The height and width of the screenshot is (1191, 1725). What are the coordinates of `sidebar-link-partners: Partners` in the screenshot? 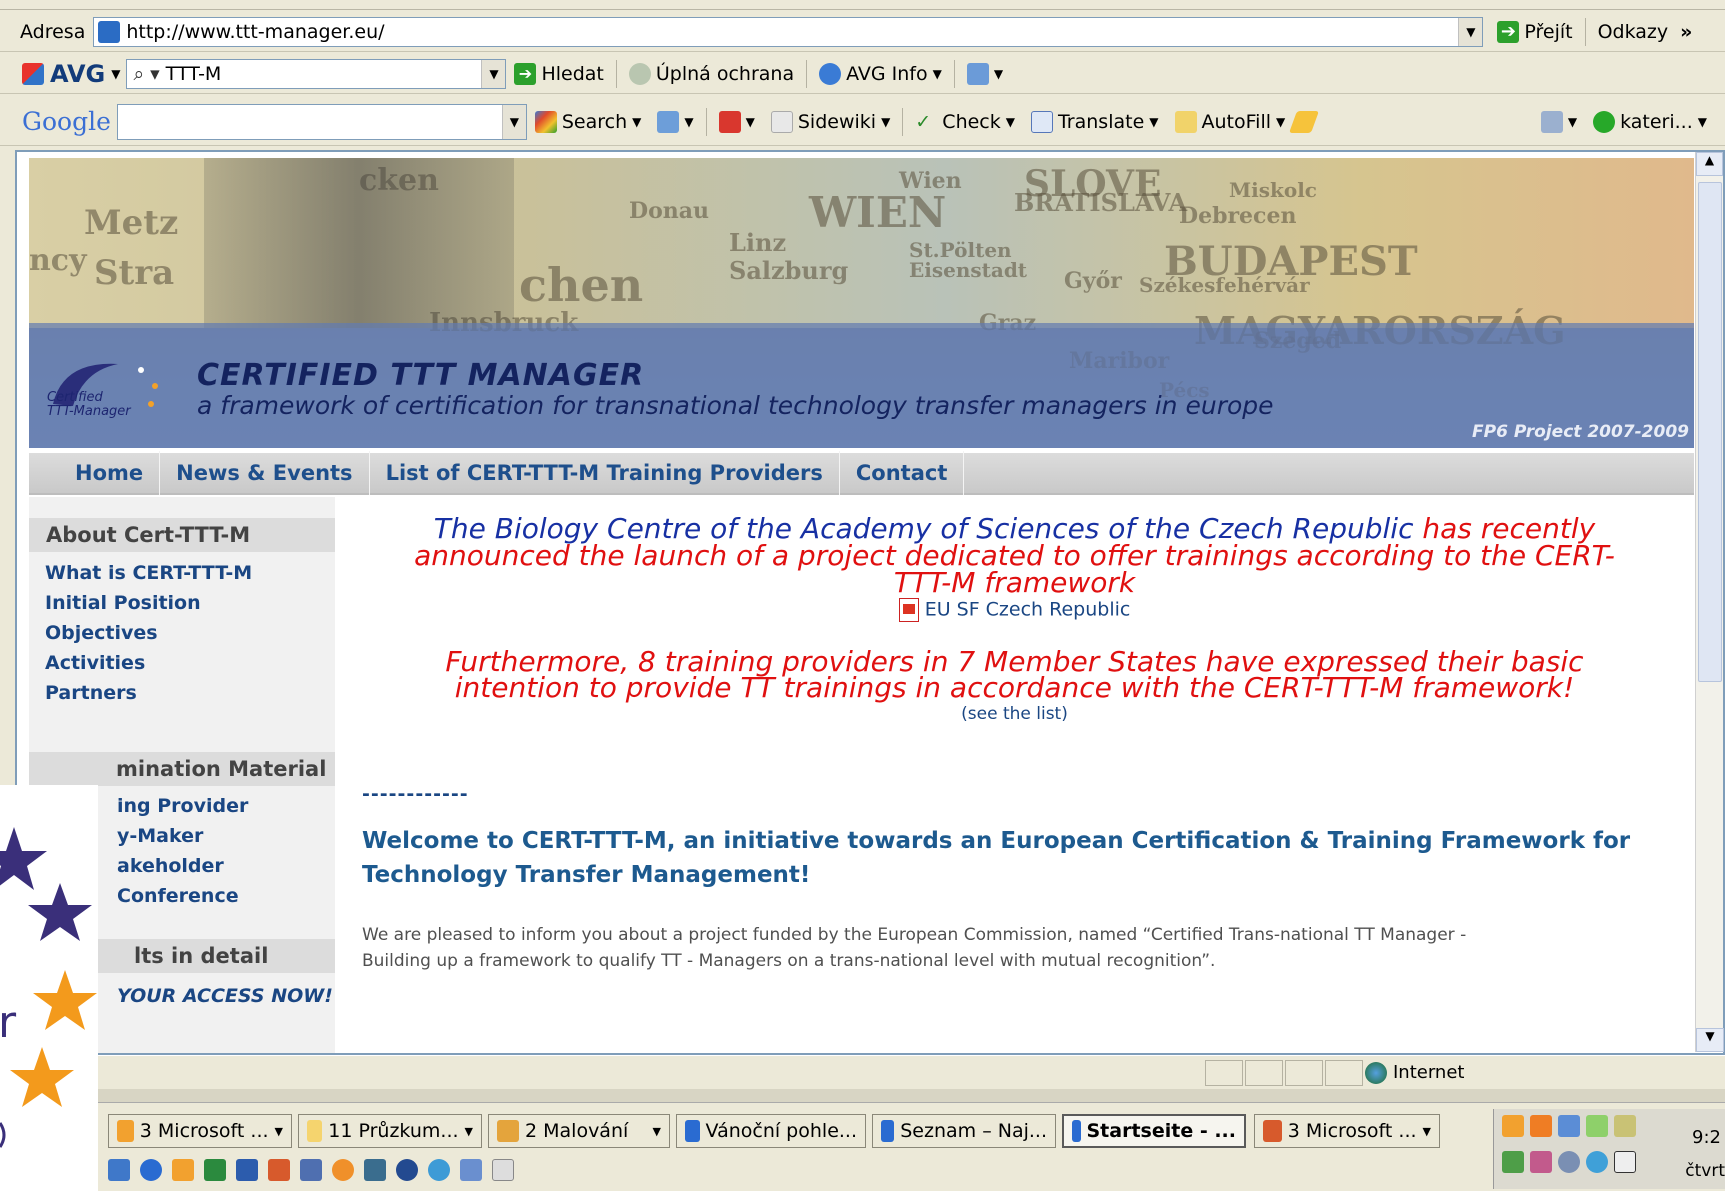 It's located at (91, 693).